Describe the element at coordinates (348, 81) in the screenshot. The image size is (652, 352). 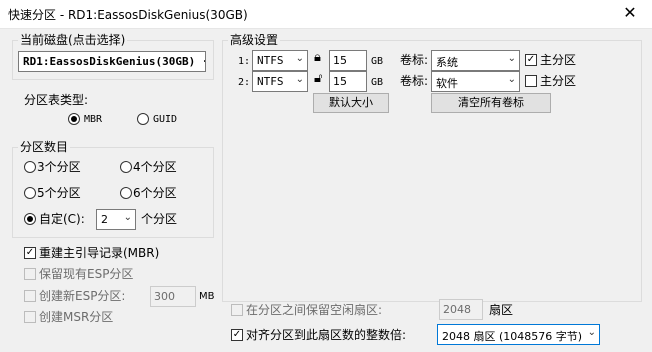
I see `partition-2-size-input: 15` at that location.